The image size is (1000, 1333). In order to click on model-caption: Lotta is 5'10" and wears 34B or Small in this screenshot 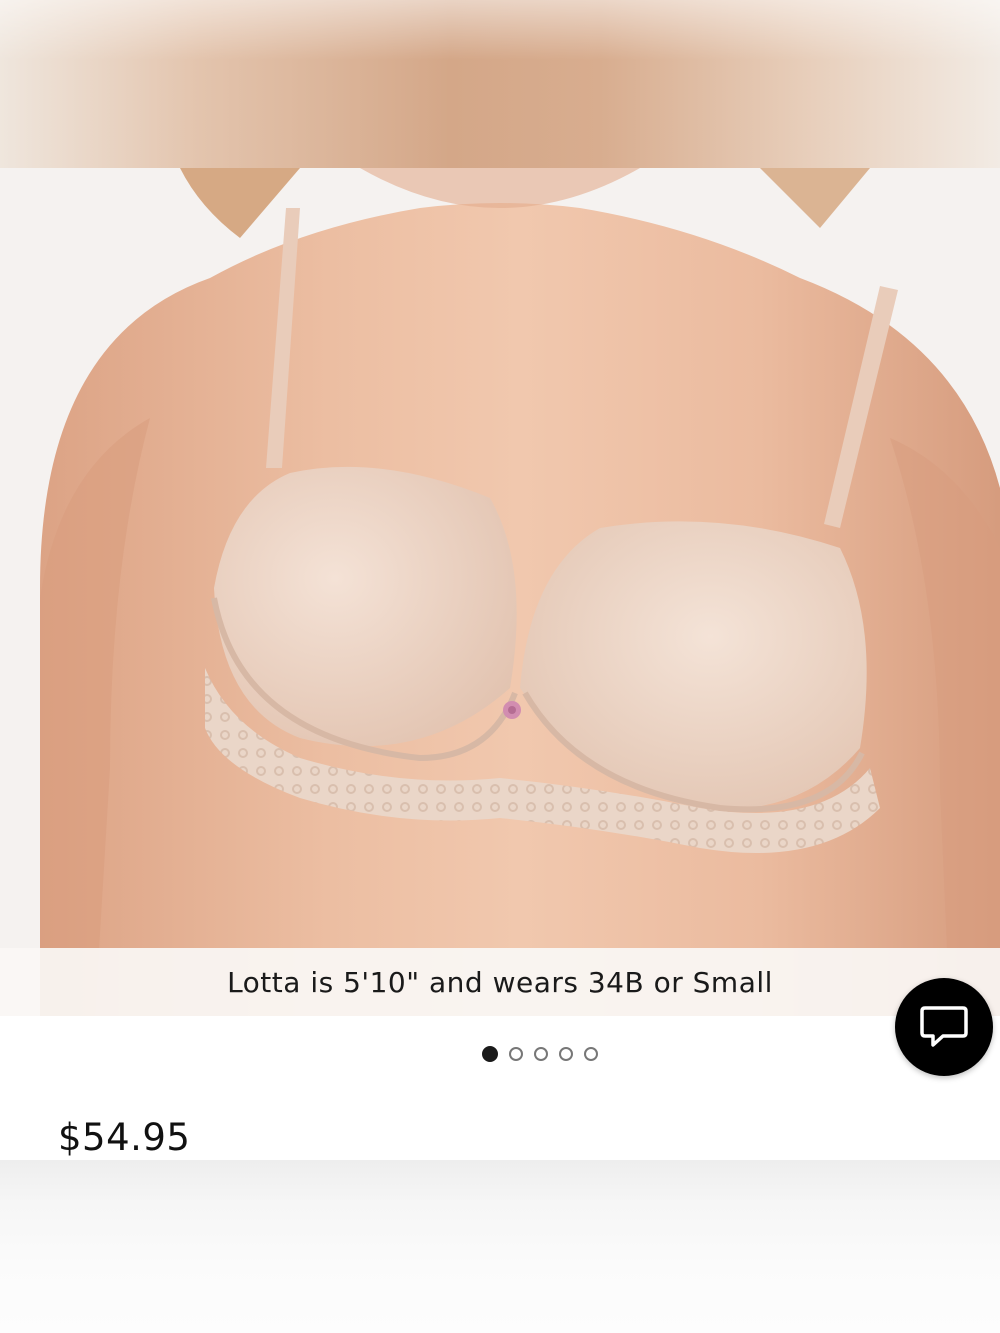, I will do `click(500, 982)`.